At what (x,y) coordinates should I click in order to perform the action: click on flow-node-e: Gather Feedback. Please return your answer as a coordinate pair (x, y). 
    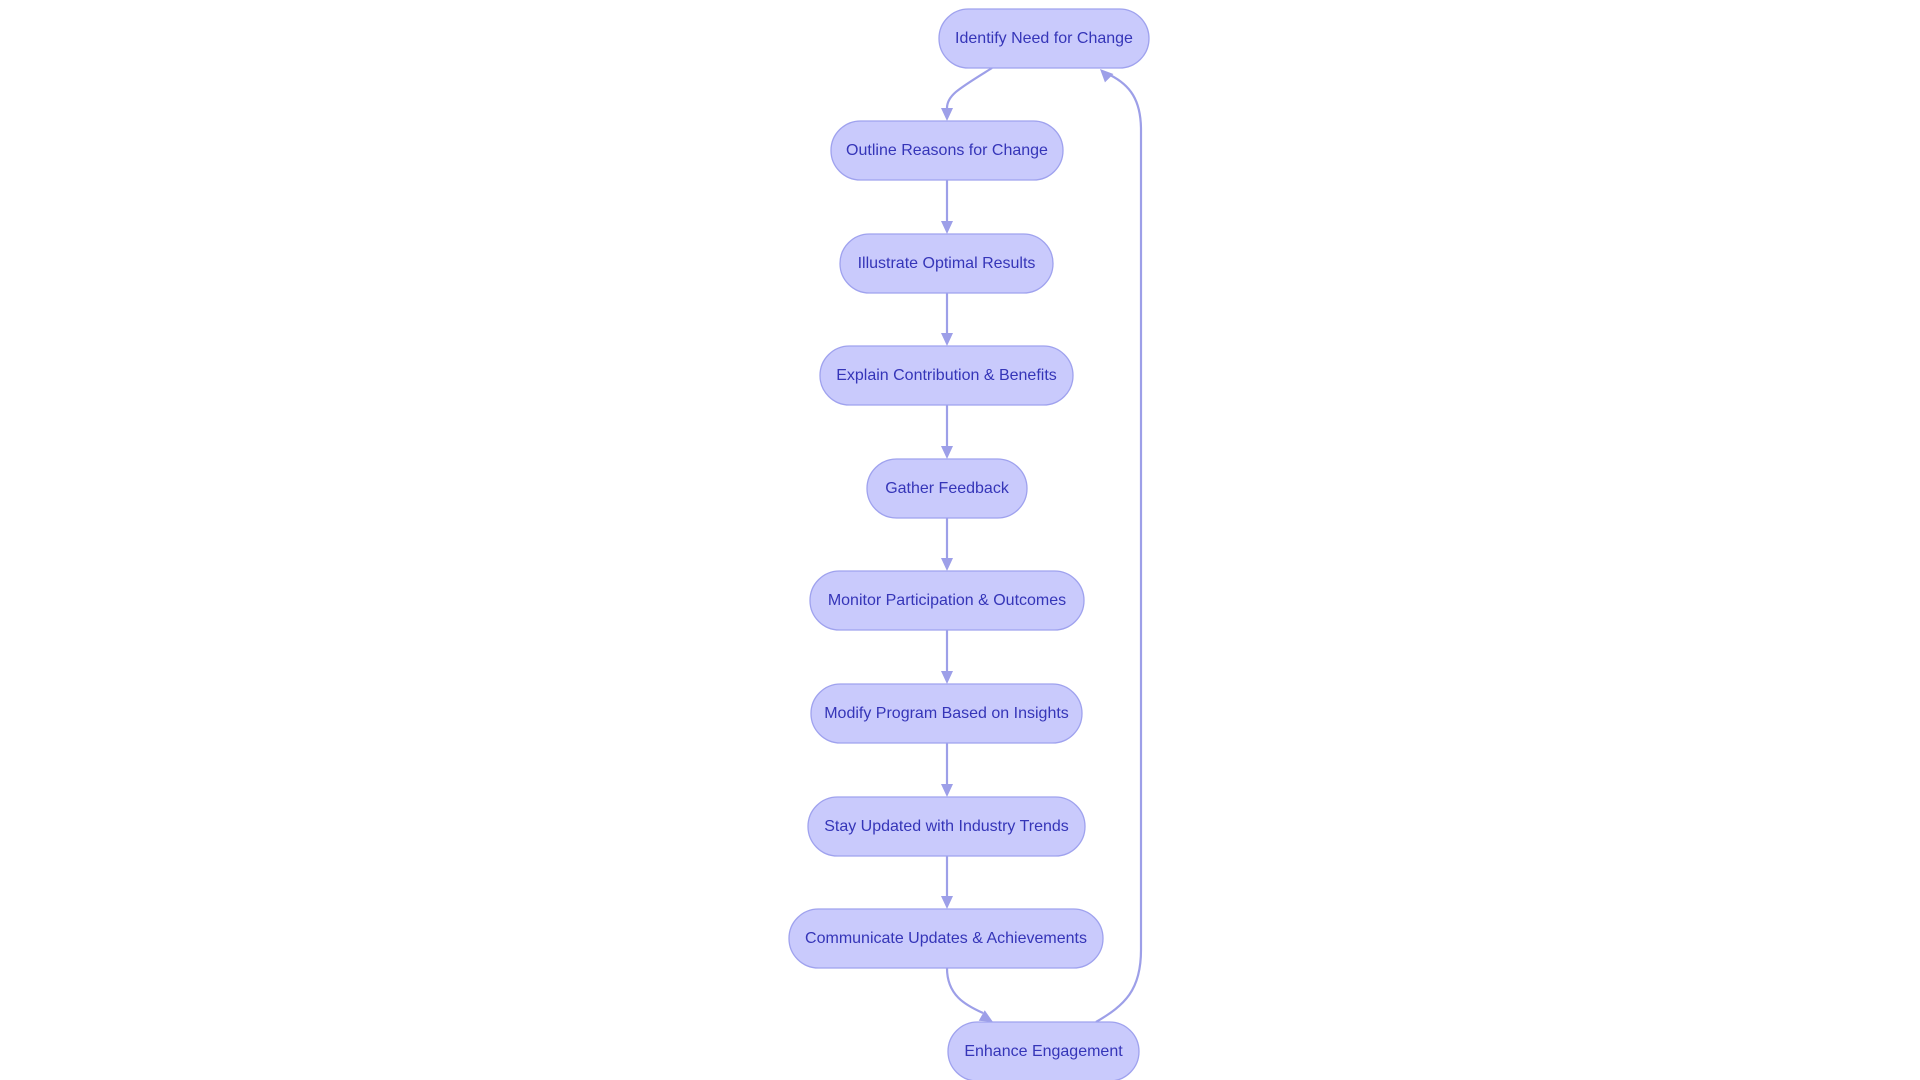
    Looking at the image, I should click on (947, 488).